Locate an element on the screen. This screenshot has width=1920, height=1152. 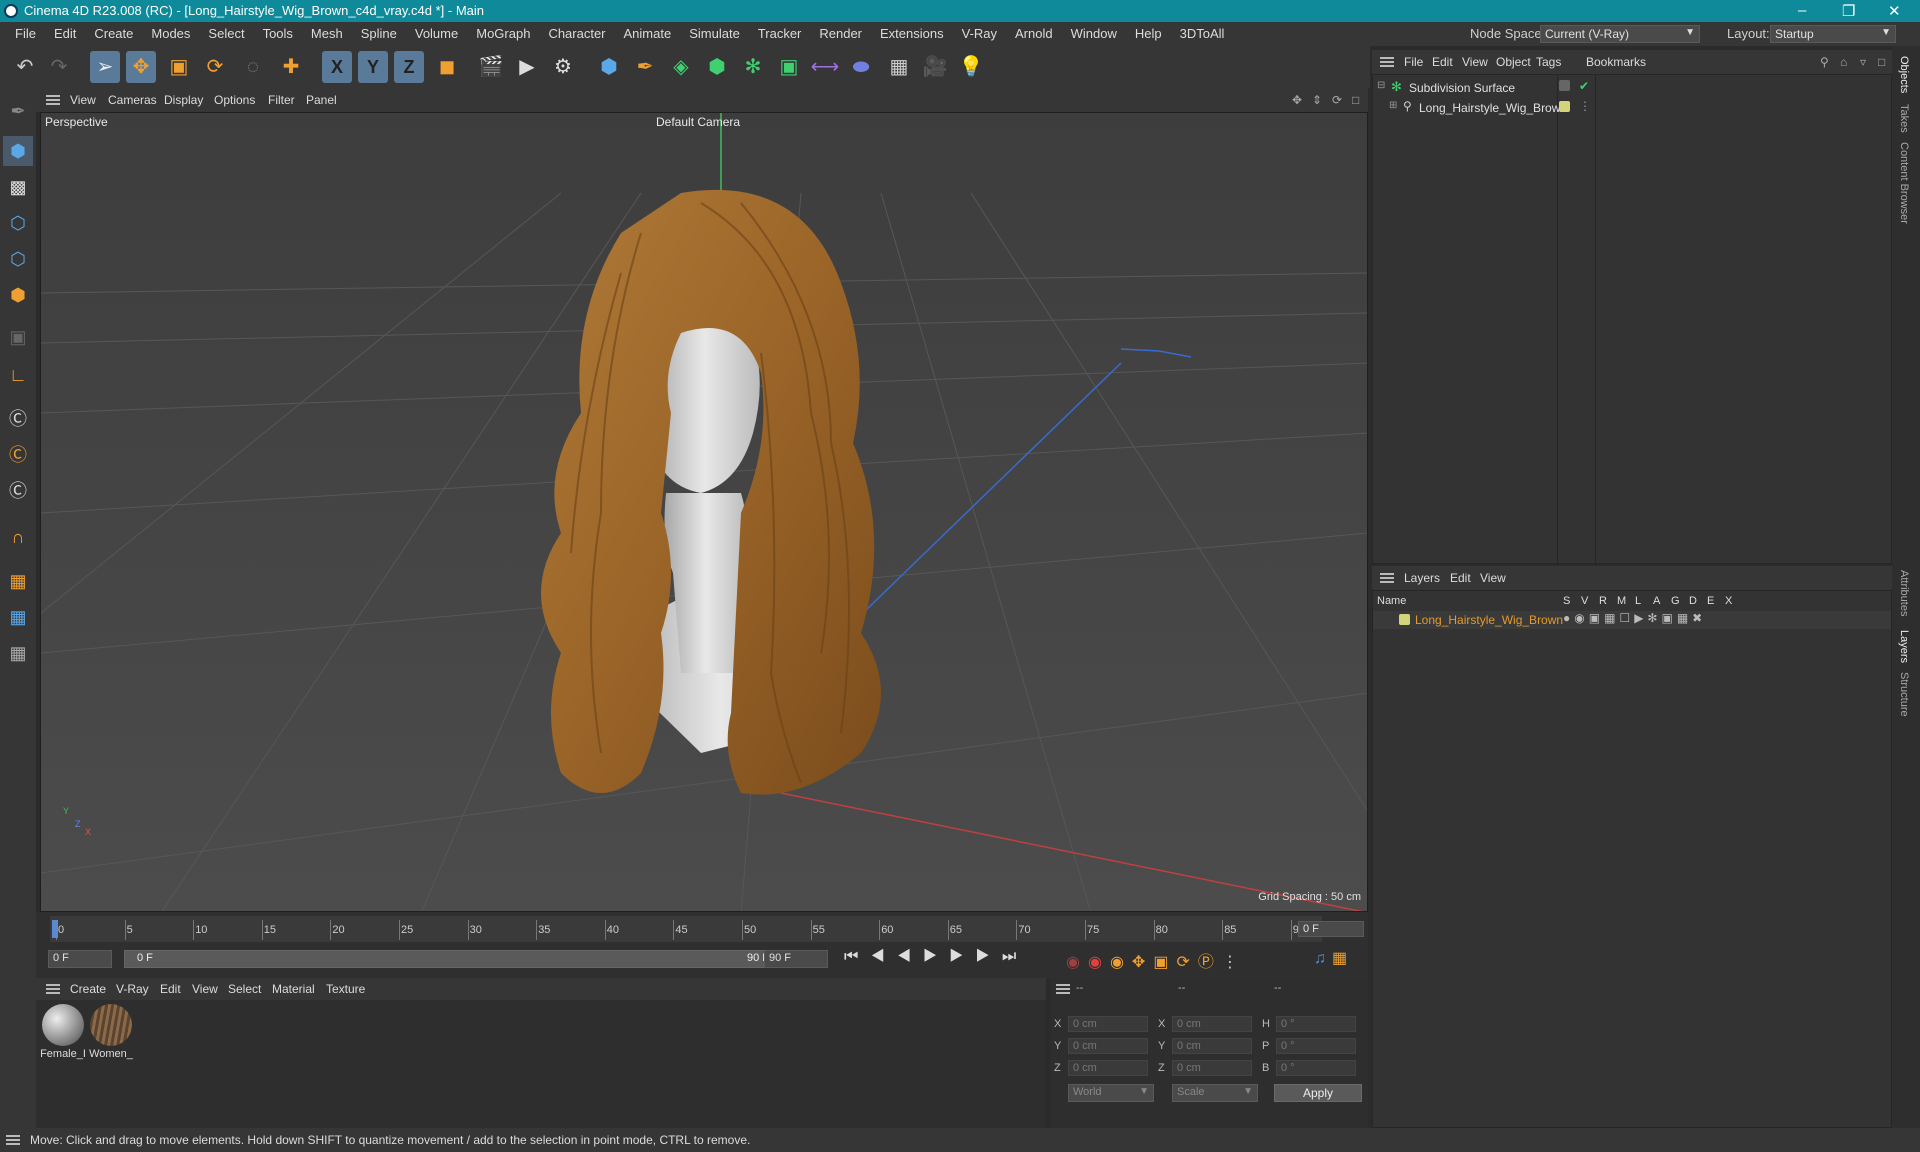
deformer-icon: ▣ is located at coordinates (1668, 618).